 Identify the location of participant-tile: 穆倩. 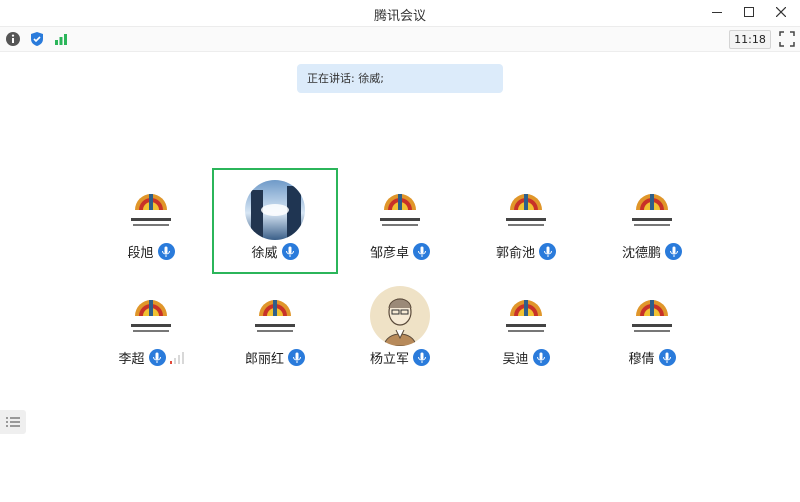
(652, 329).